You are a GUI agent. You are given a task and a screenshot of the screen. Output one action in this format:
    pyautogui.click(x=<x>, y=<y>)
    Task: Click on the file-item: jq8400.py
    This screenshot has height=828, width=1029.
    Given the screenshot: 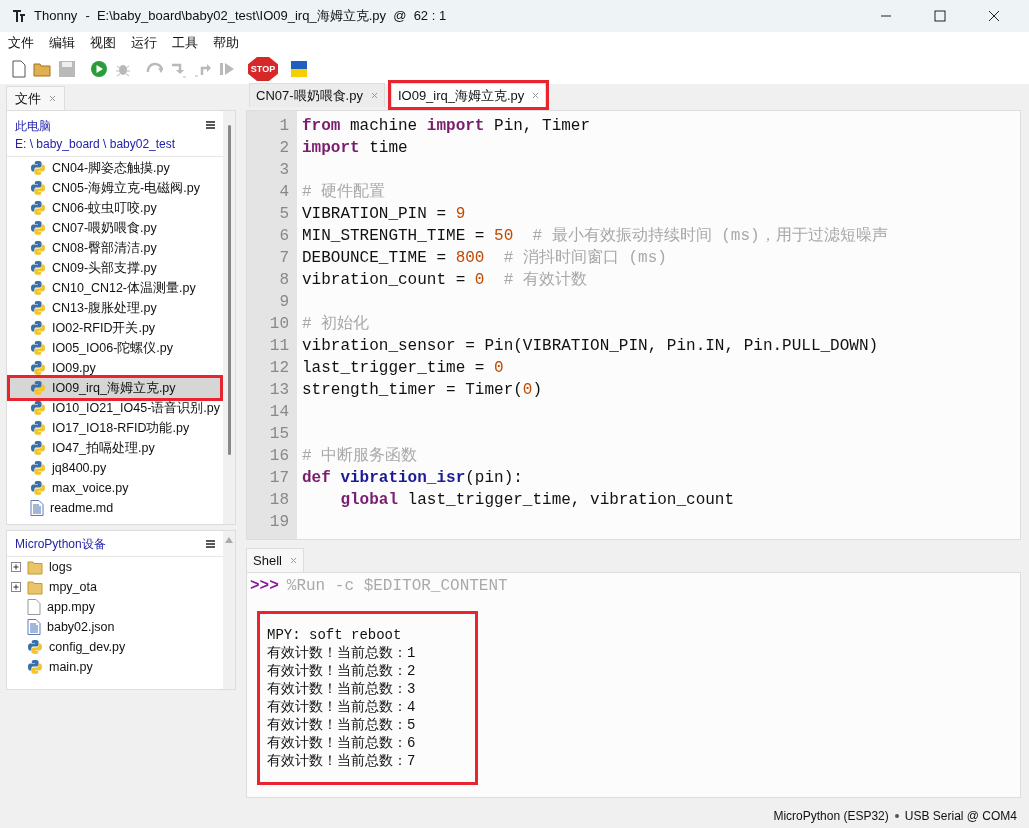 What is the action you would take?
    pyautogui.click(x=115, y=468)
    